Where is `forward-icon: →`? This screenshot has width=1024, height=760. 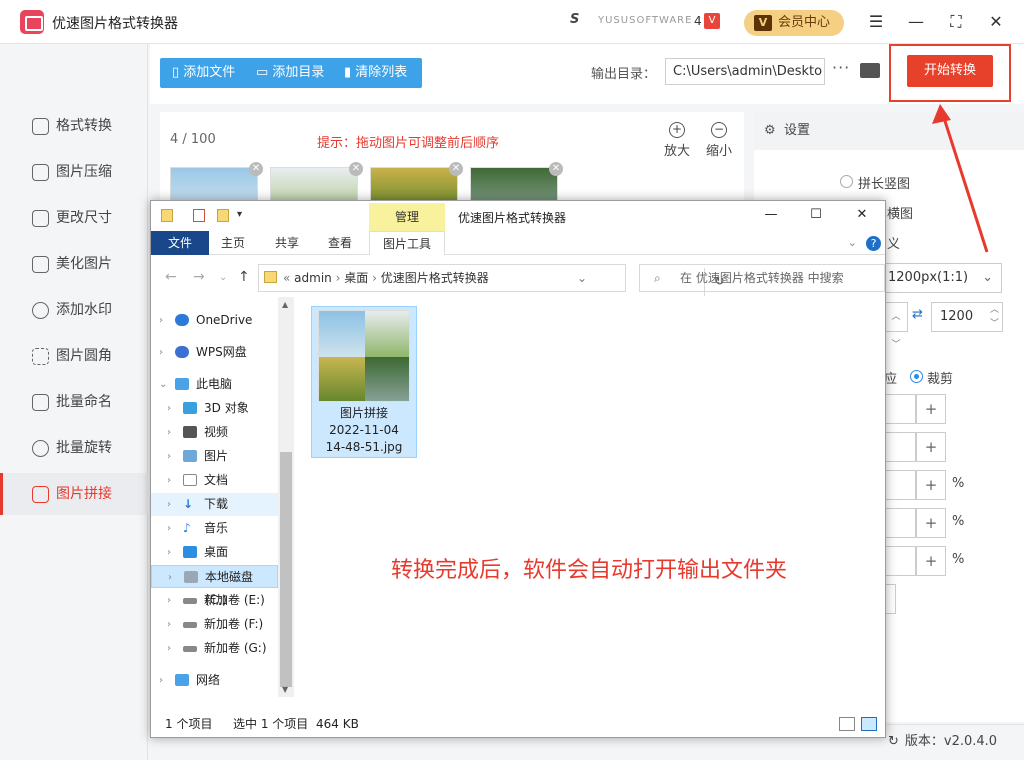 forward-icon: → is located at coordinates (199, 277).